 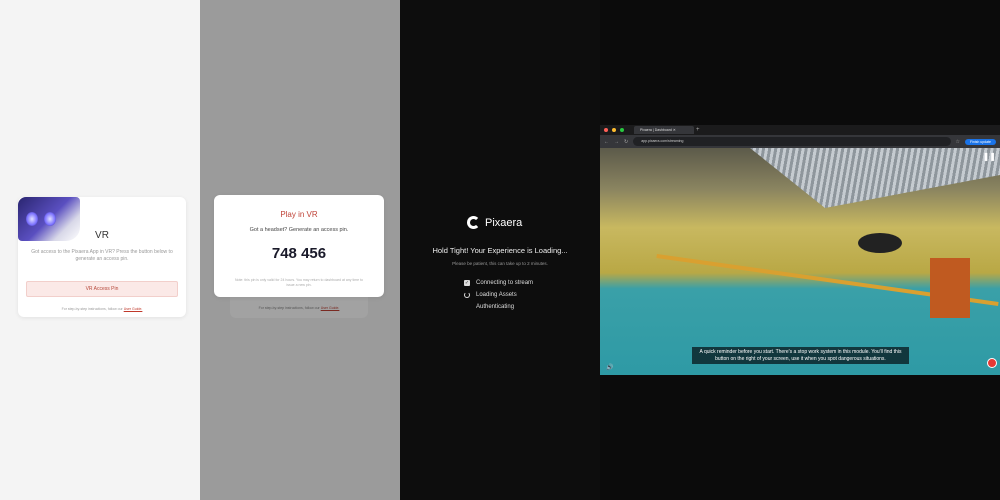 I want to click on spinner-icon, so click(x=467, y=295).